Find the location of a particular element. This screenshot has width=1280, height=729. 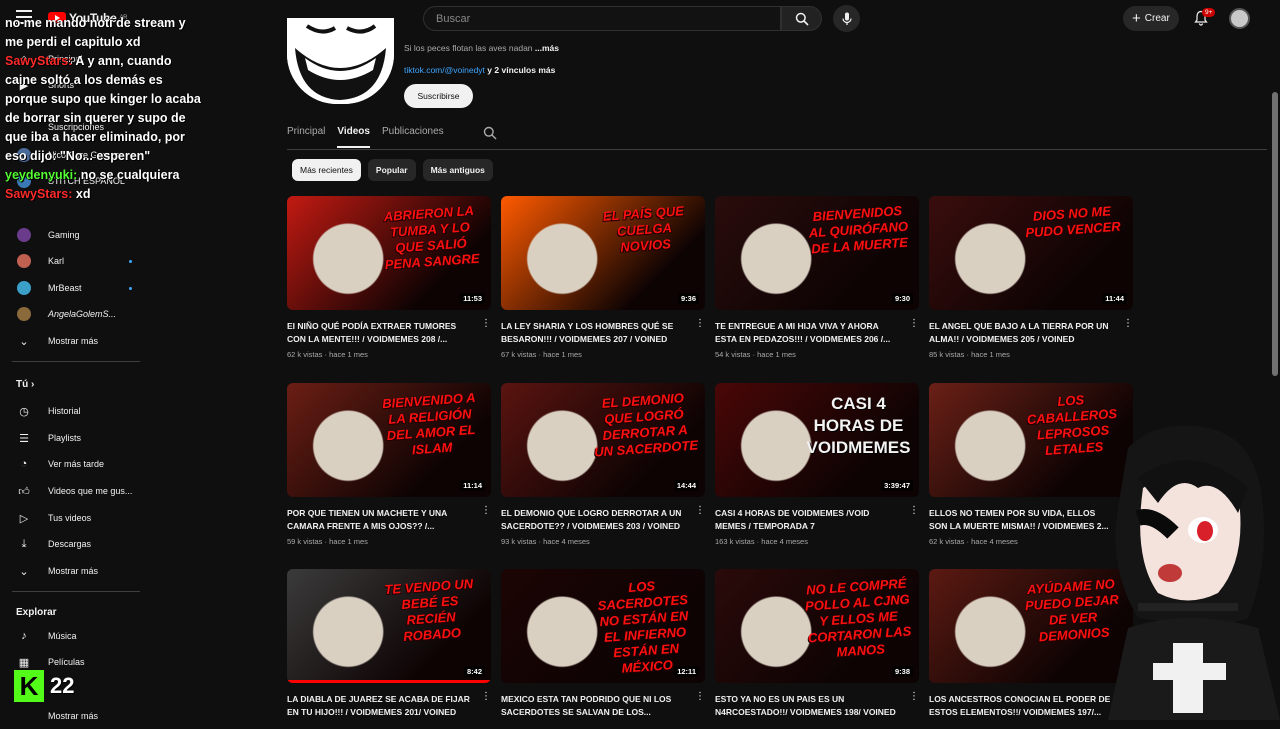

tab-principal: Principal is located at coordinates (306, 137).